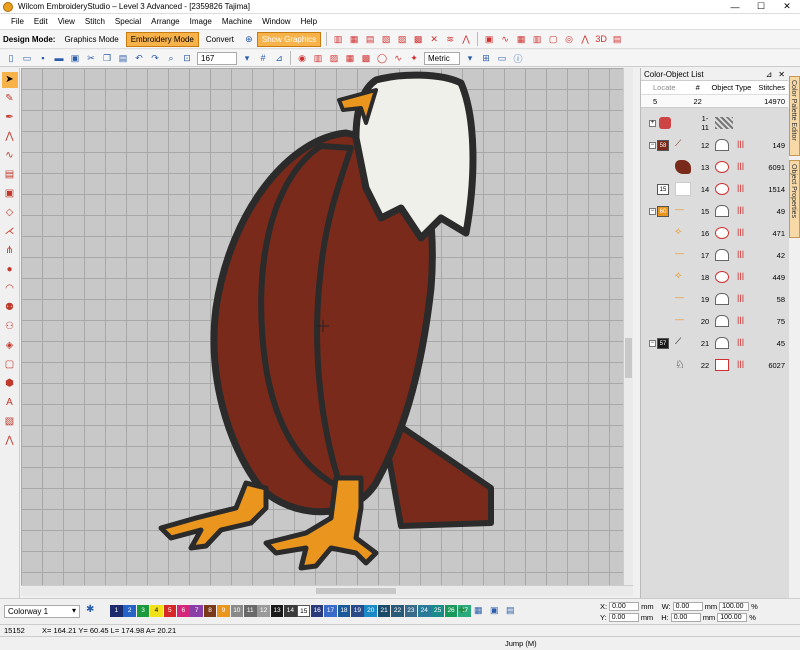  What do you see at coordinates (42, 611) in the screenshot?
I see `colorway-select: Colorway 1` at bounding box center [42, 611].